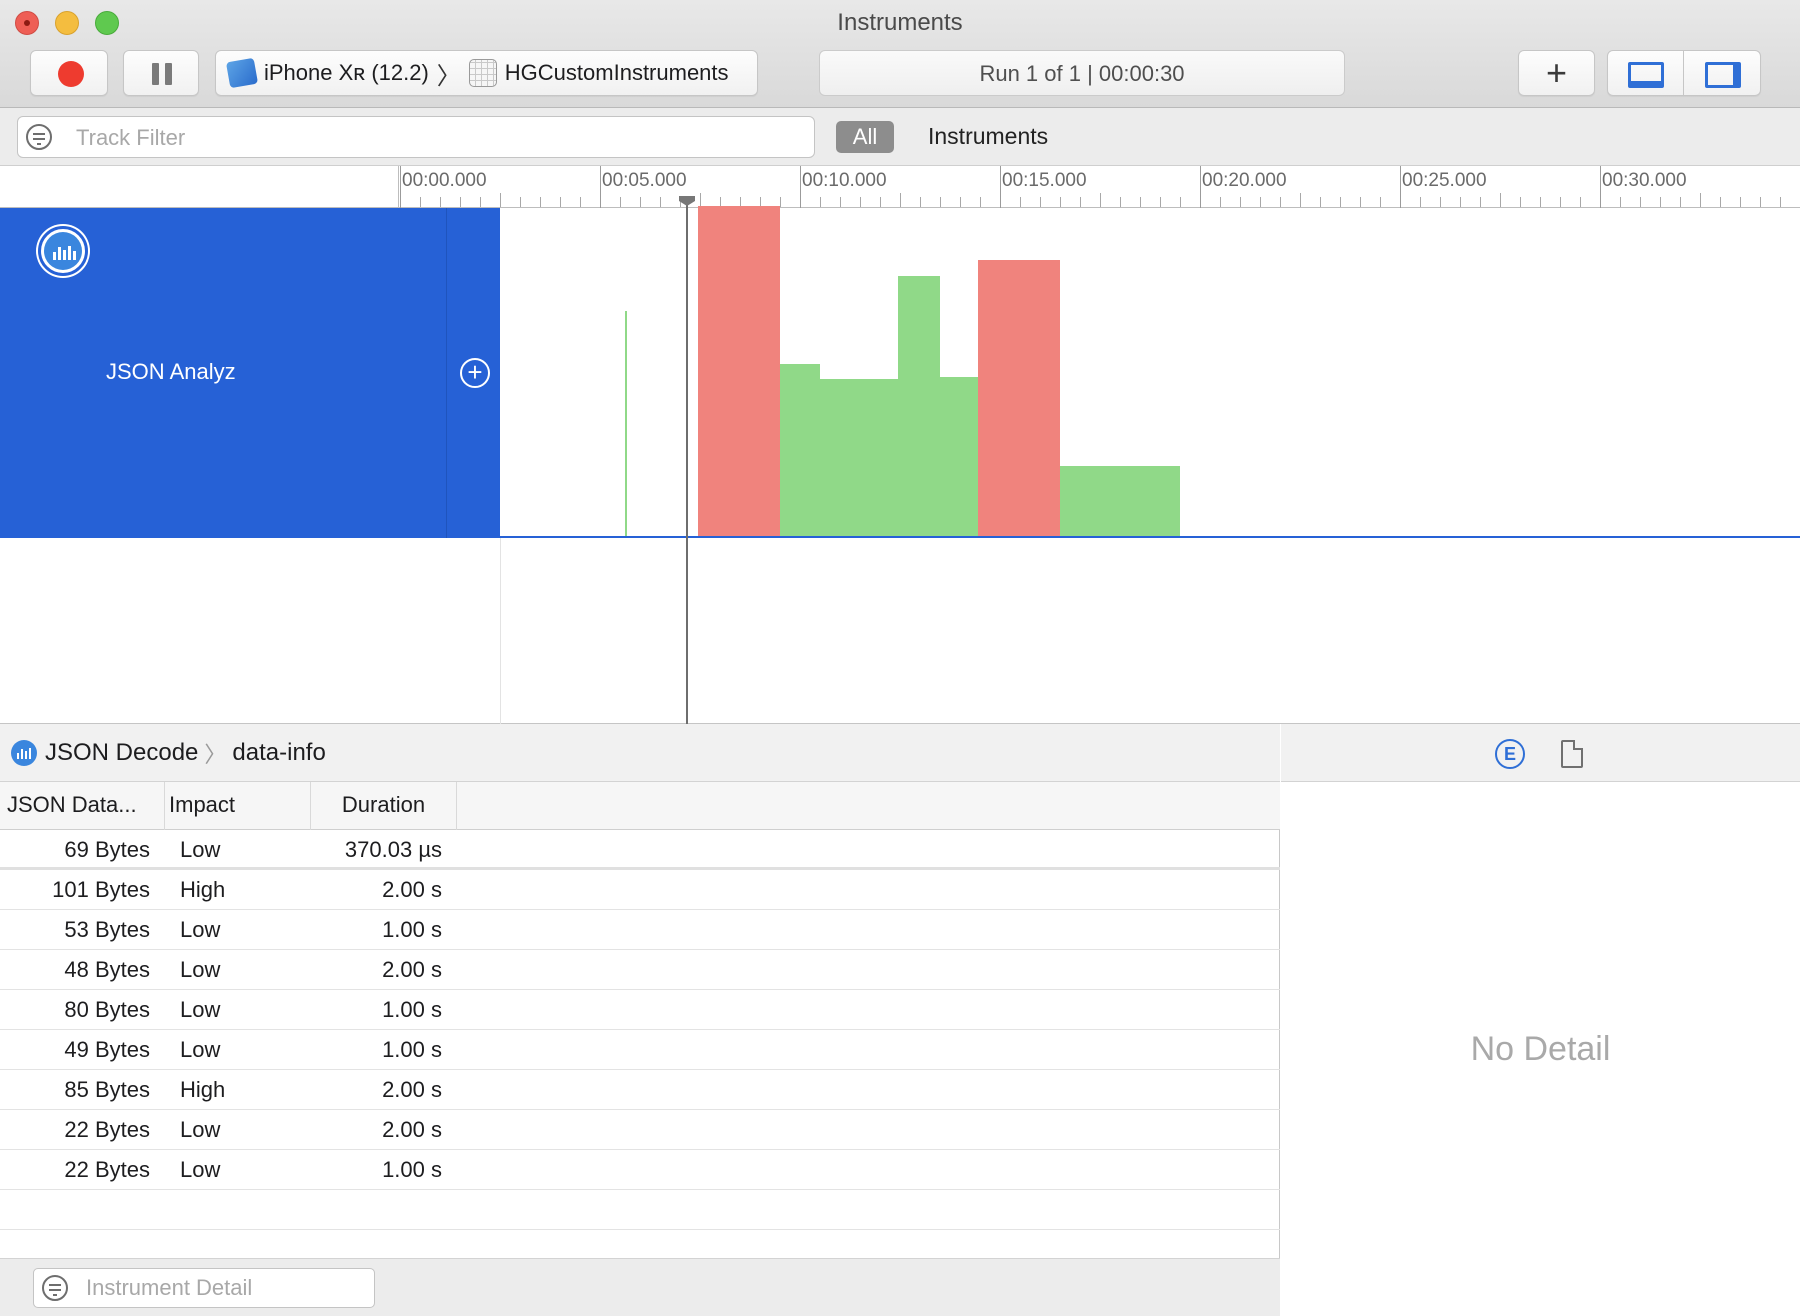 Image resolution: width=1800 pixels, height=1316 pixels. Describe the element at coordinates (1572, 754) in the screenshot. I see `document-icon` at that location.